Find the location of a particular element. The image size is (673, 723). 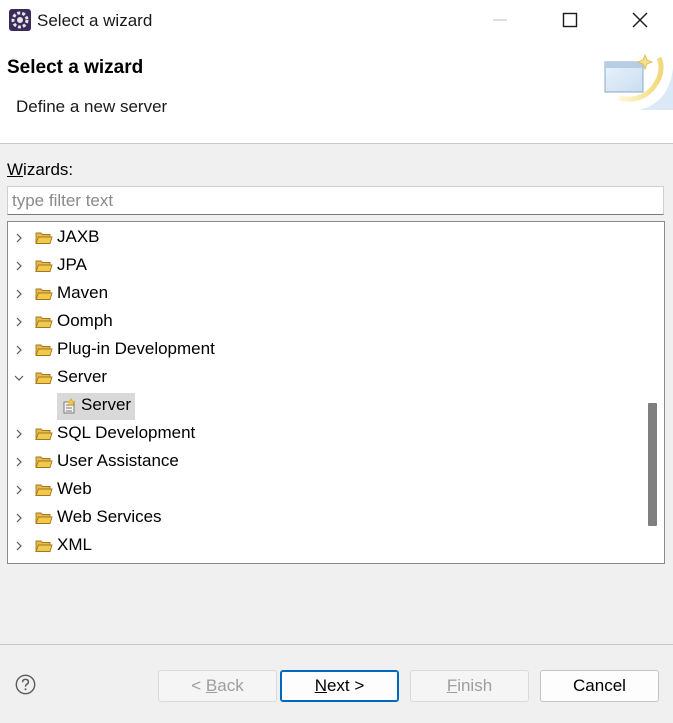

help-icon is located at coordinates (25, 684).